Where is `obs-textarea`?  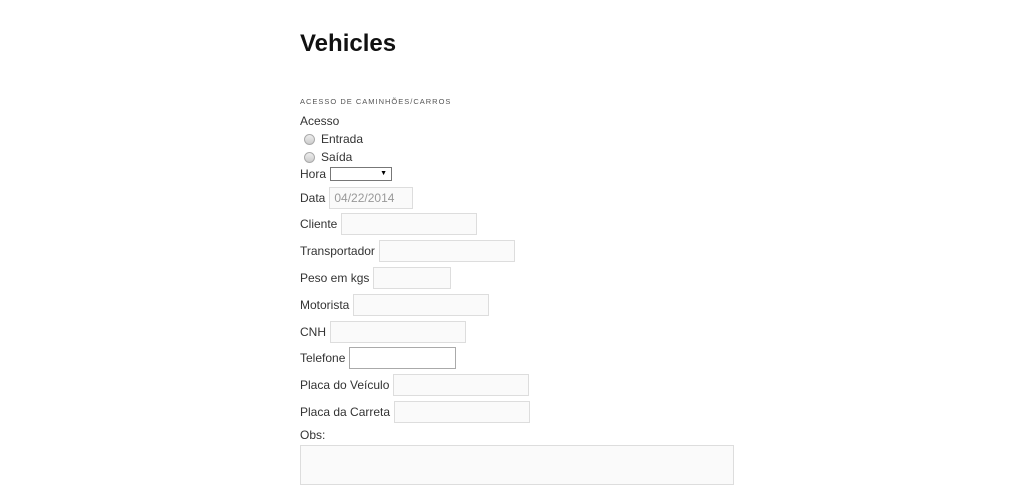
obs-textarea is located at coordinates (517, 465).